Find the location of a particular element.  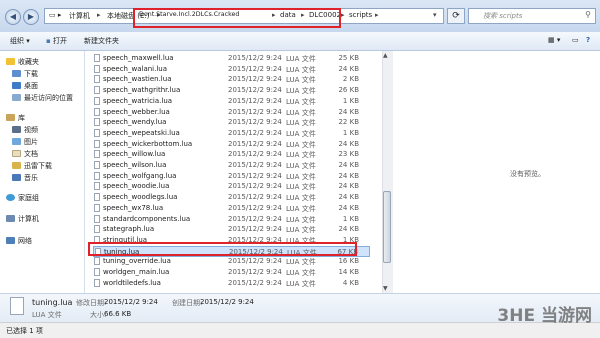

nav-favorites: 收藏夹 is located at coordinates (22, 62).